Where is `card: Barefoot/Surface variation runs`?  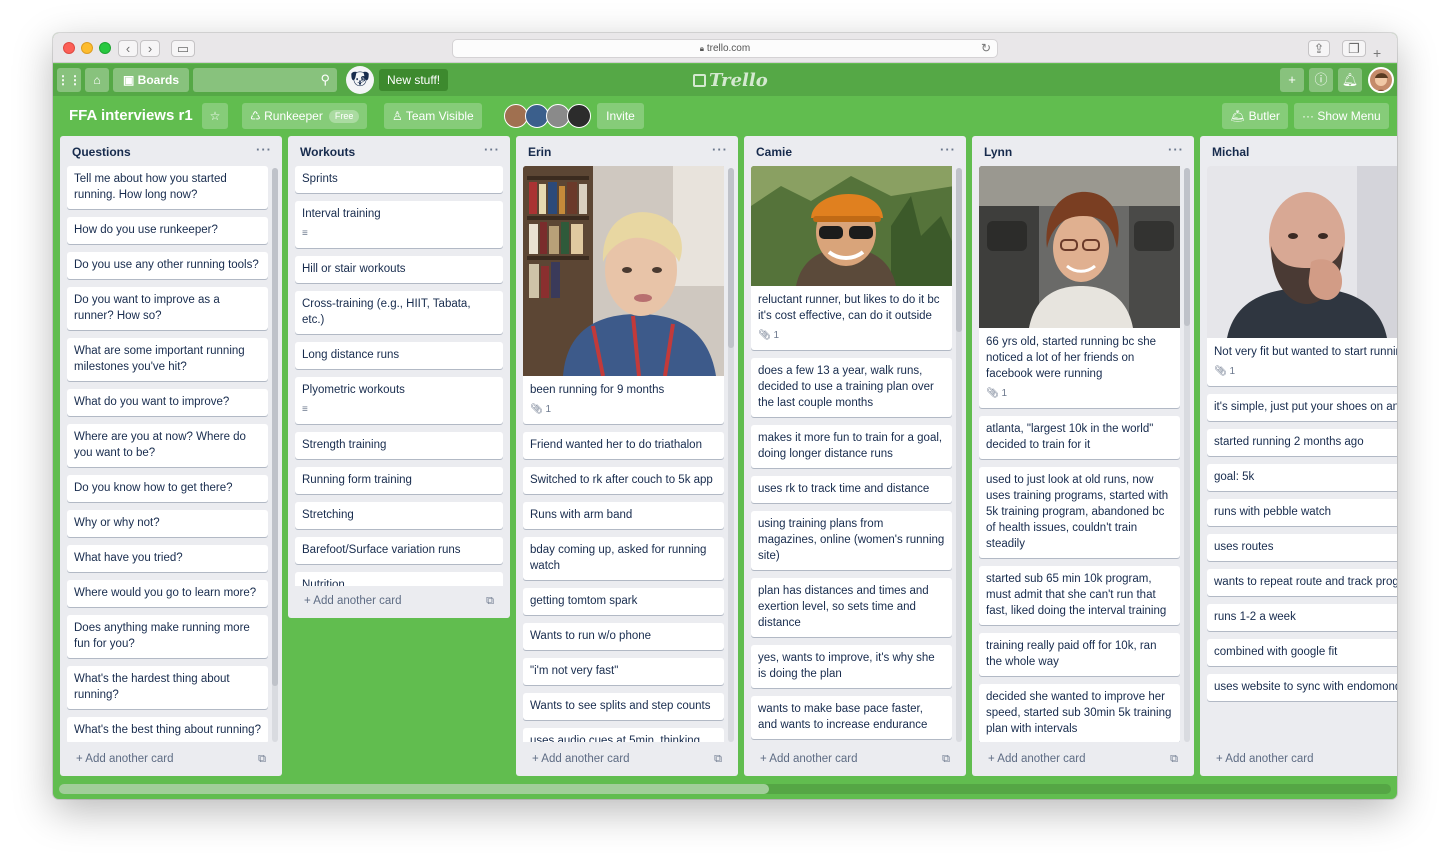 card: Barefoot/Surface variation runs is located at coordinates (399, 550).